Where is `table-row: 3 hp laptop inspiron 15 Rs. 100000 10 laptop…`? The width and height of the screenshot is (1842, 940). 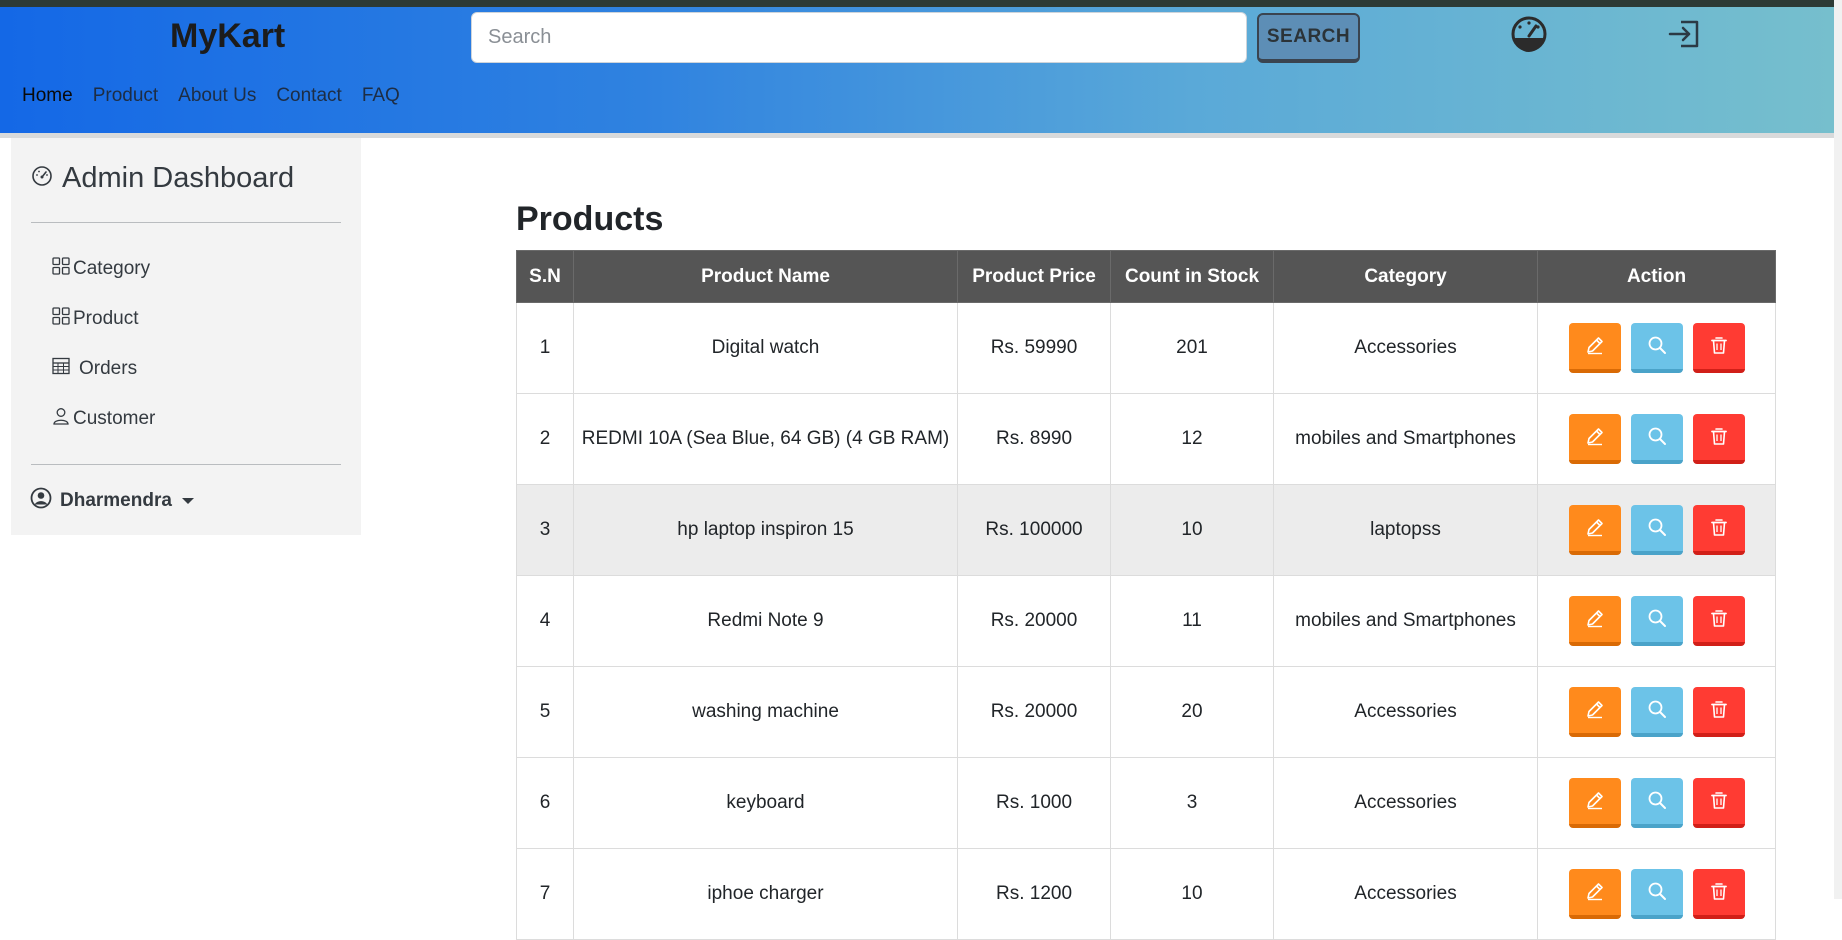 table-row: 3 hp laptop inspiron 15 Rs. 100000 10 laptop… is located at coordinates (1146, 530).